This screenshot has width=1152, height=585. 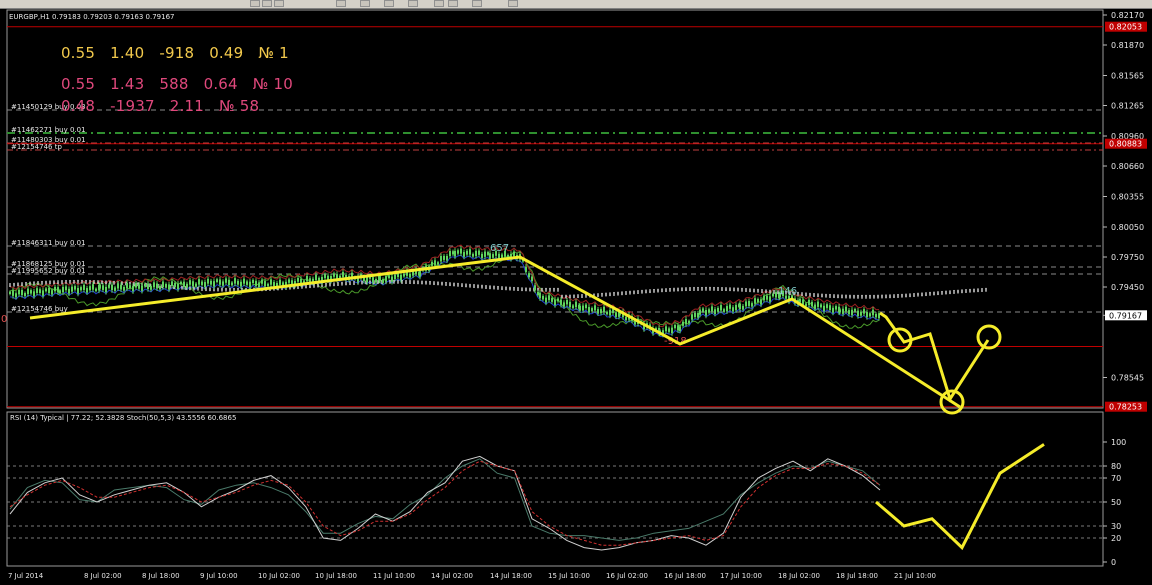 I want to click on price-tag-label: 0.78253, so click(x=1125, y=407).